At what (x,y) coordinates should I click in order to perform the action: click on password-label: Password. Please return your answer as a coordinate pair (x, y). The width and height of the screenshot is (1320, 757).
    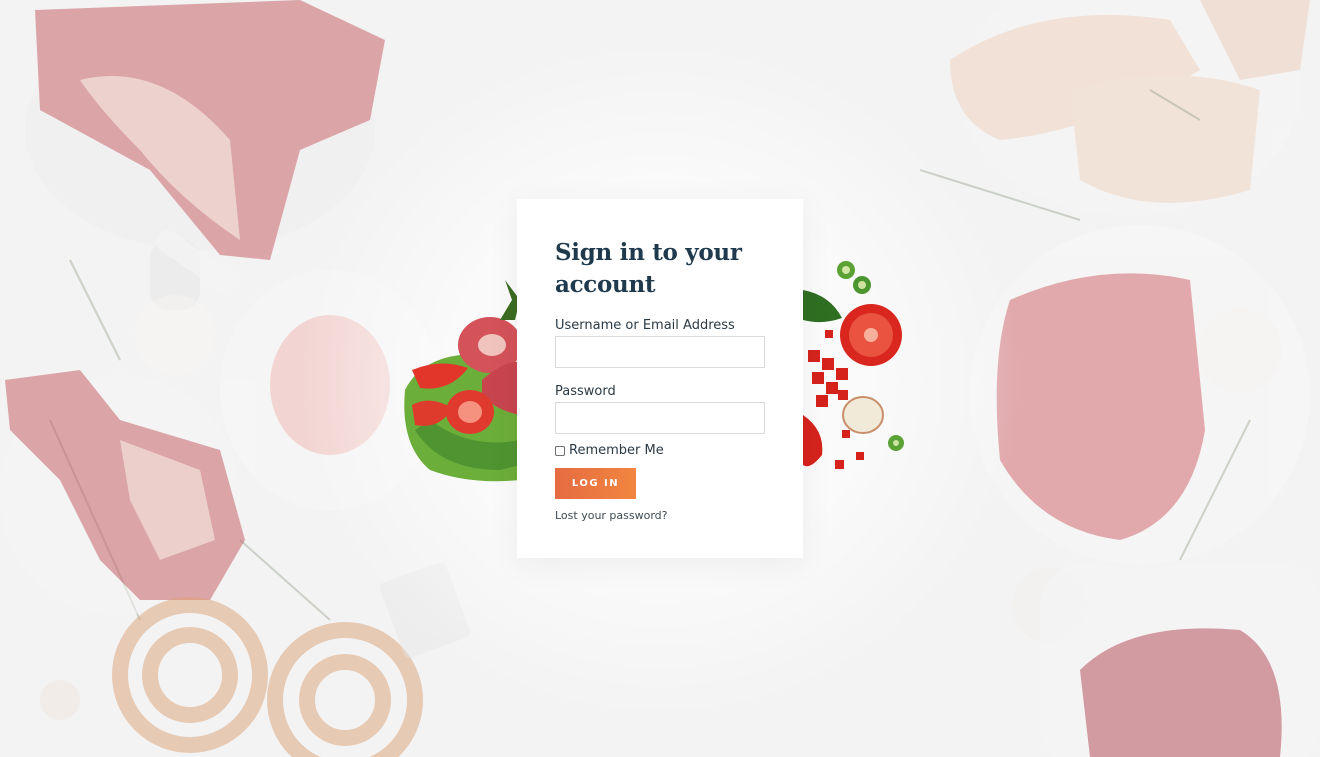
    Looking at the image, I should click on (585, 391).